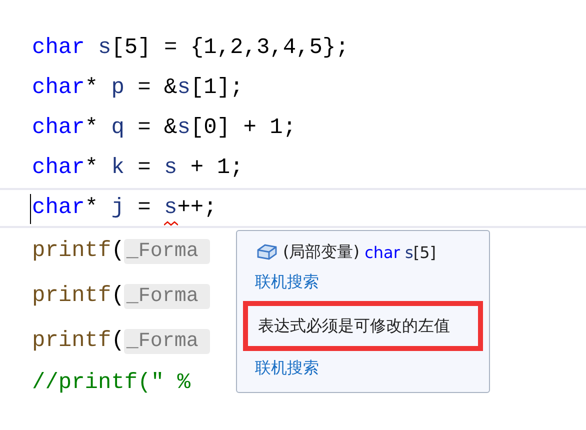  What do you see at coordinates (267, 252) in the screenshot?
I see `cube-icon` at bounding box center [267, 252].